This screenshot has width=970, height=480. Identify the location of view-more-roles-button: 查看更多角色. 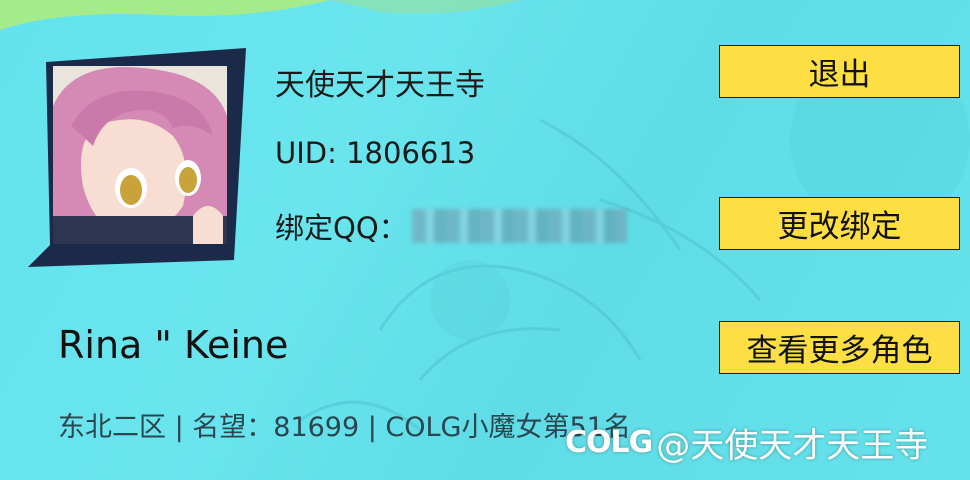
(839, 347).